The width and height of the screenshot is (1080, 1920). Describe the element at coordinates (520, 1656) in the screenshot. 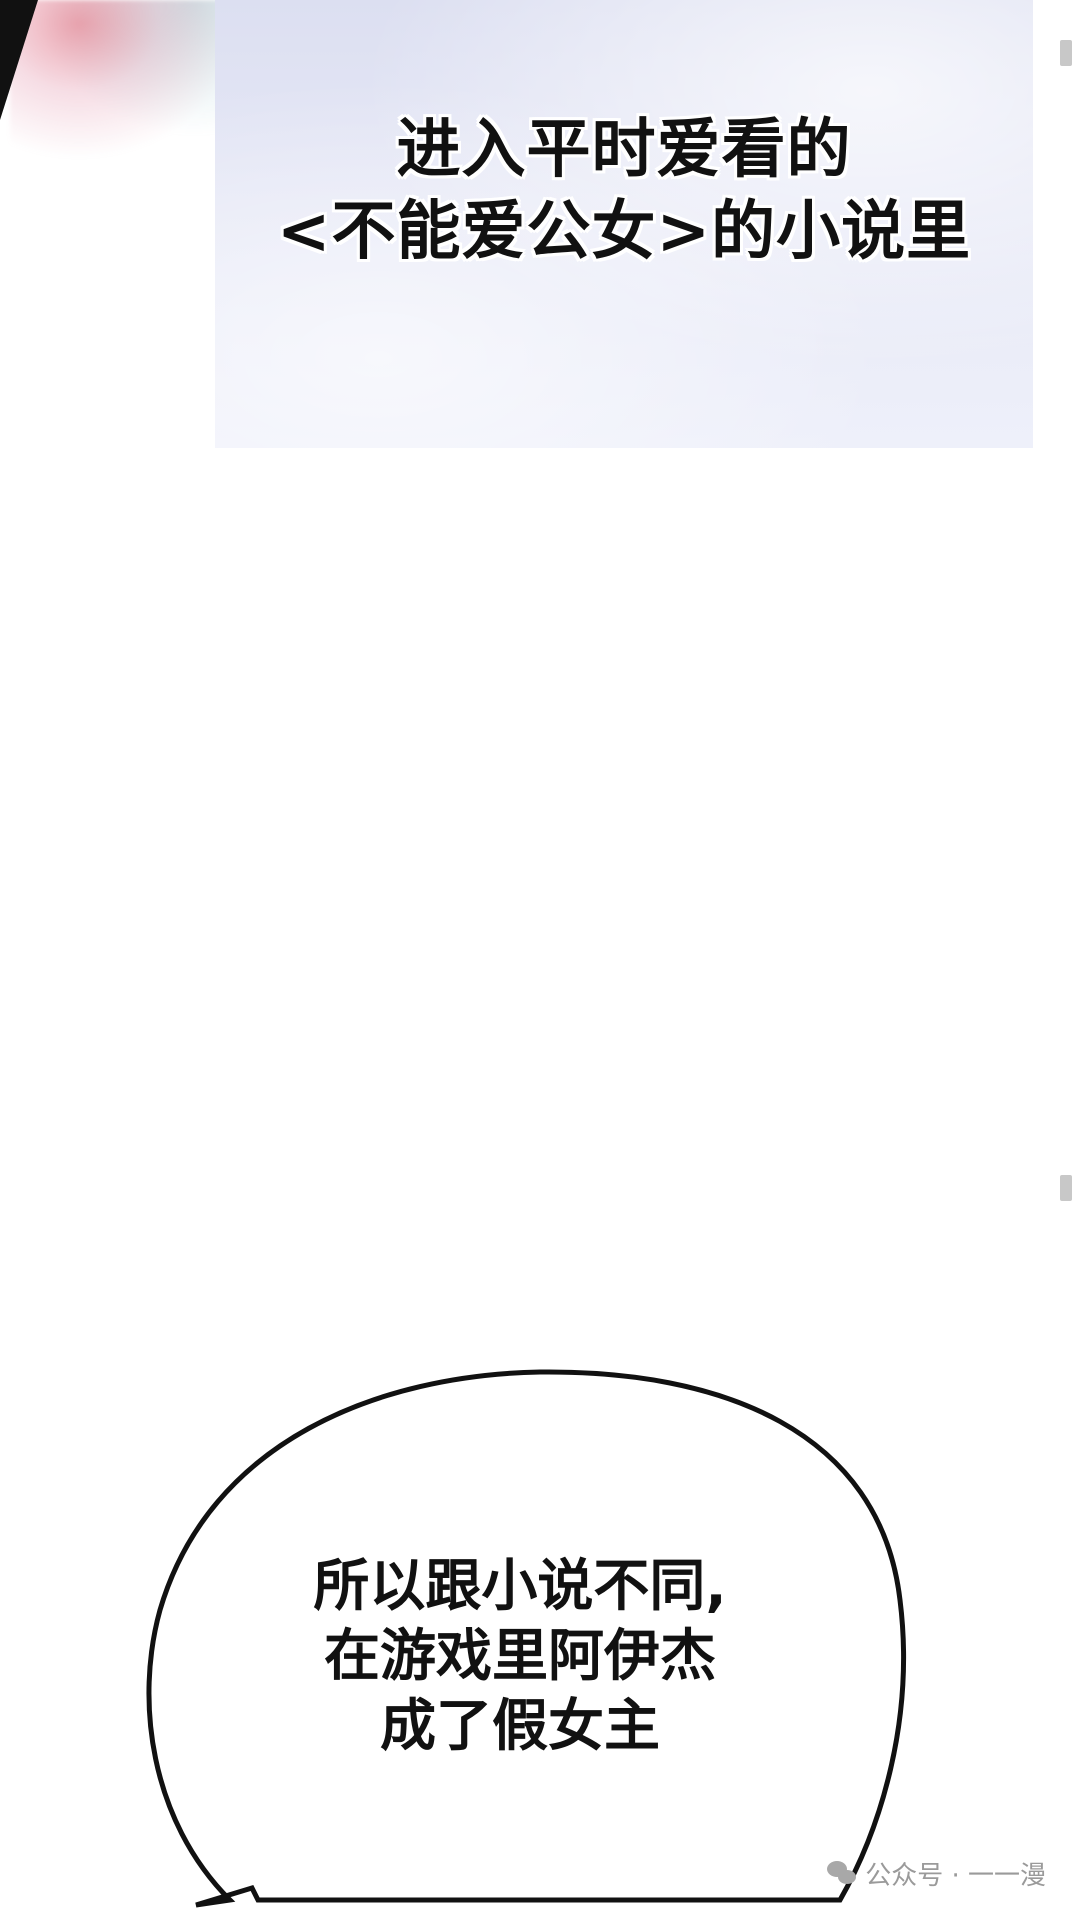

I see `bubble-line-2: 在游戏里阿伊杰` at that location.